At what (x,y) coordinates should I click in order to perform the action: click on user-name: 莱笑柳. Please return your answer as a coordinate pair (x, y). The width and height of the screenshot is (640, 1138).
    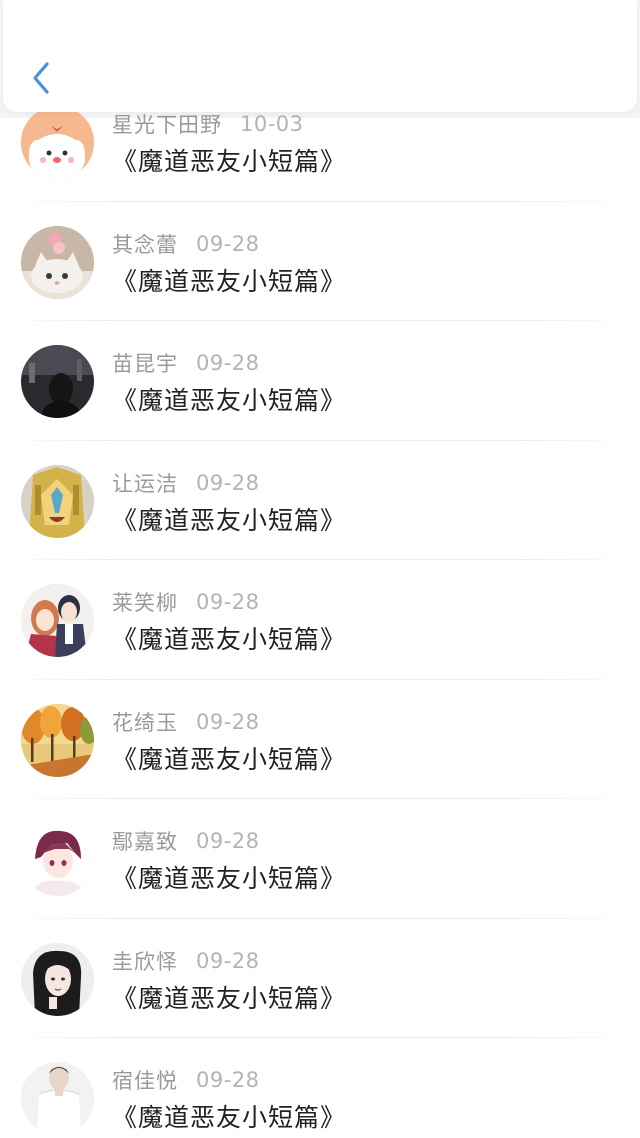
    Looking at the image, I should click on (145, 602).